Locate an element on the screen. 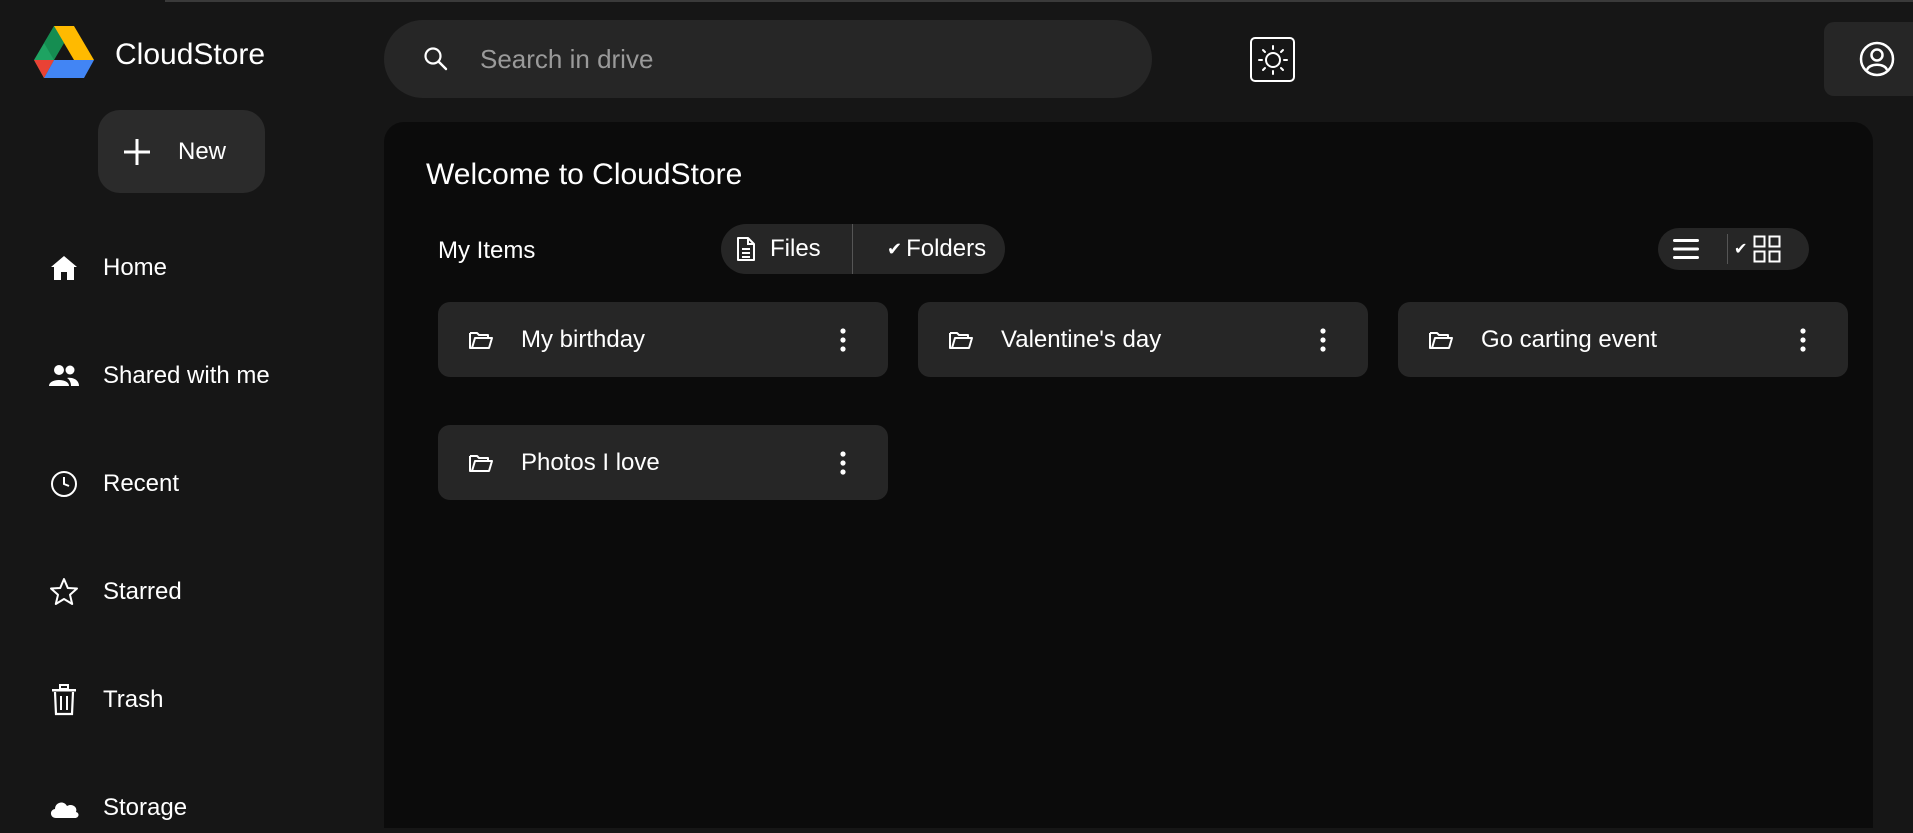 Image resolution: width=1913 pixels, height=833 pixels. folder-card: My birthday is located at coordinates (663, 339).